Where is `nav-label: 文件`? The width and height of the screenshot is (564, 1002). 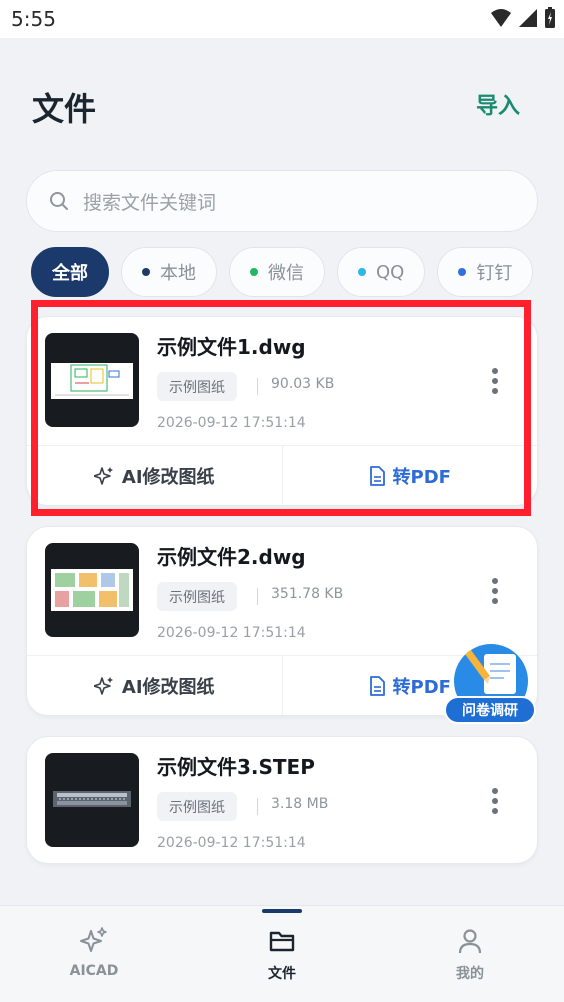 nav-label: 文件 is located at coordinates (282, 974).